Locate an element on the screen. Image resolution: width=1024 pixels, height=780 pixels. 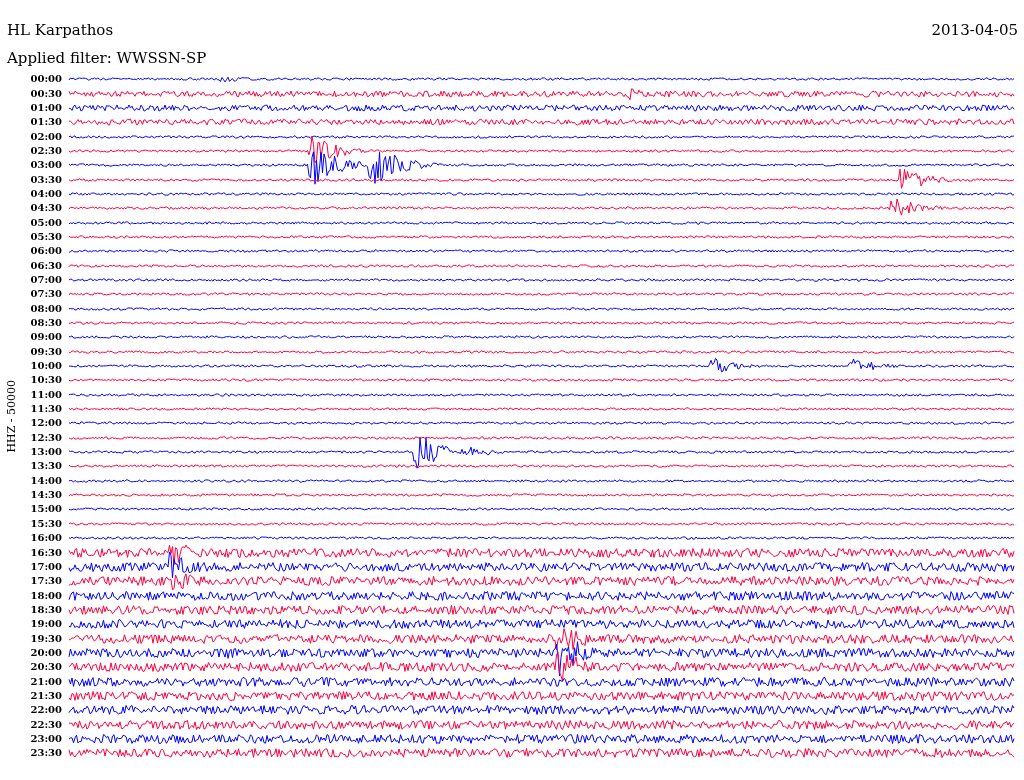
time-label: 12:30 is located at coordinates (46, 437).